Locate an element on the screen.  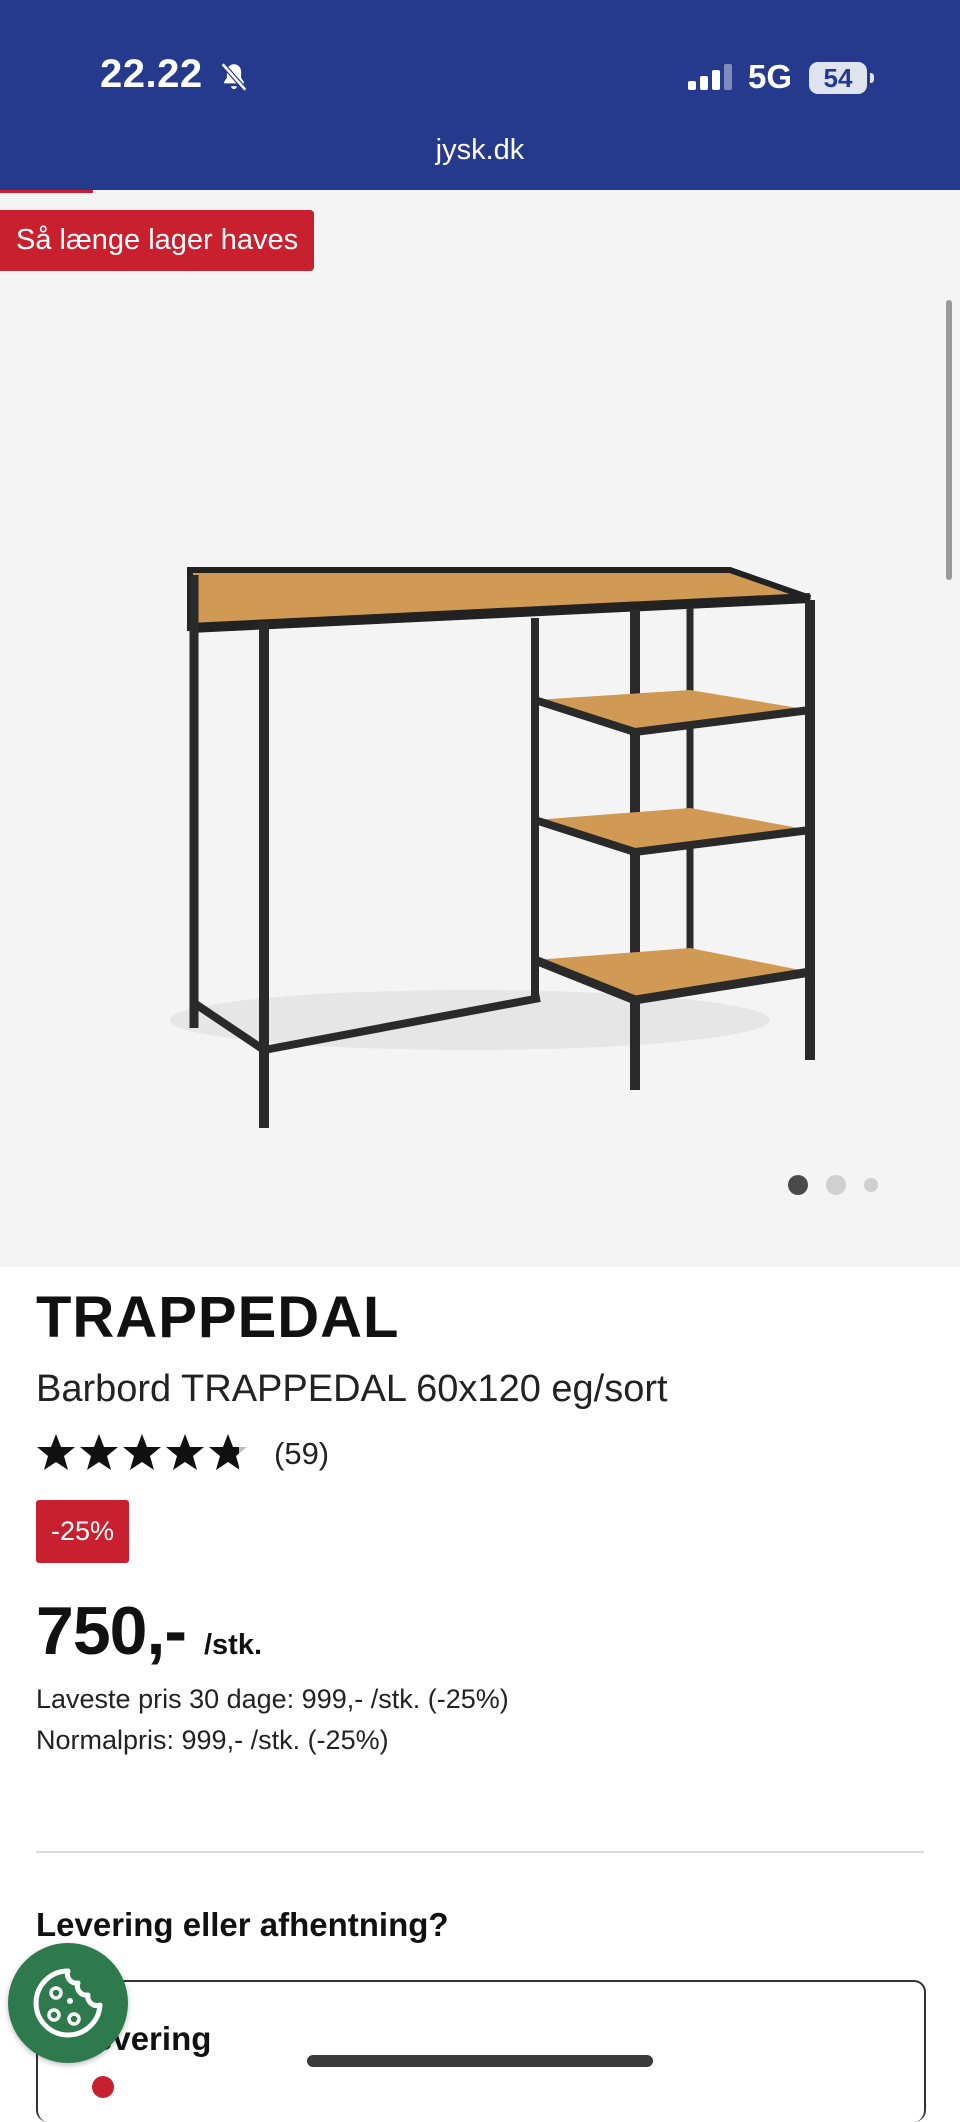
cookie-icon is located at coordinates (68, 2003).